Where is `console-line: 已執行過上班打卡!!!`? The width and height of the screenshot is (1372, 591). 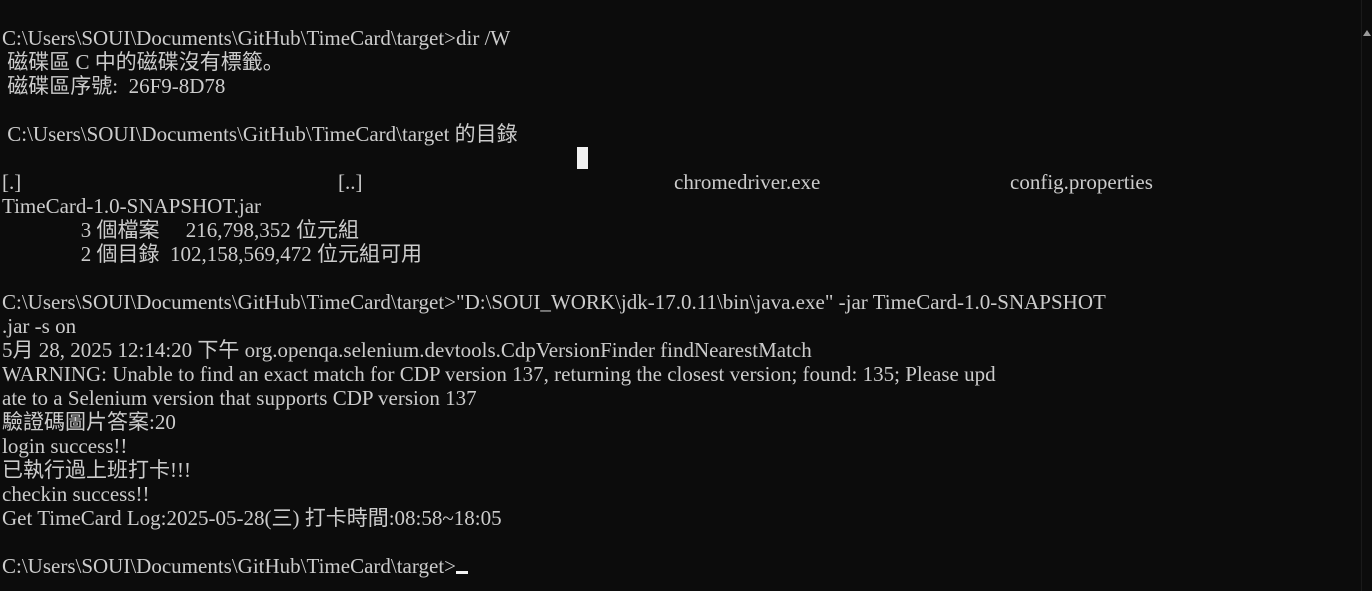
console-line: 已執行過上班打卡!!! is located at coordinates (96, 470).